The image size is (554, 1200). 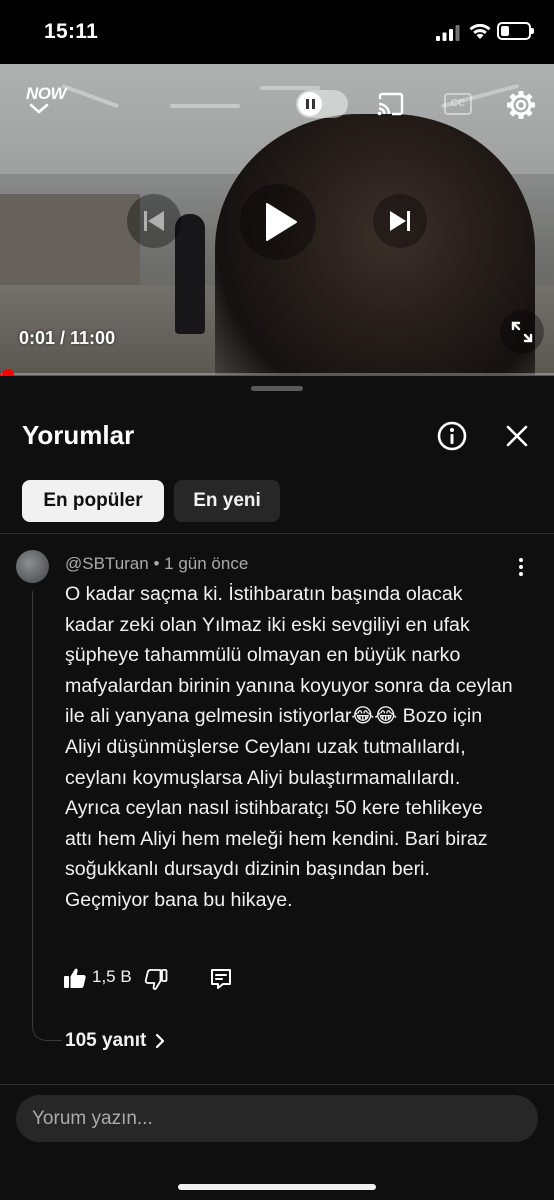 I want to click on panel-title: Yorumlar, so click(x=78, y=435).